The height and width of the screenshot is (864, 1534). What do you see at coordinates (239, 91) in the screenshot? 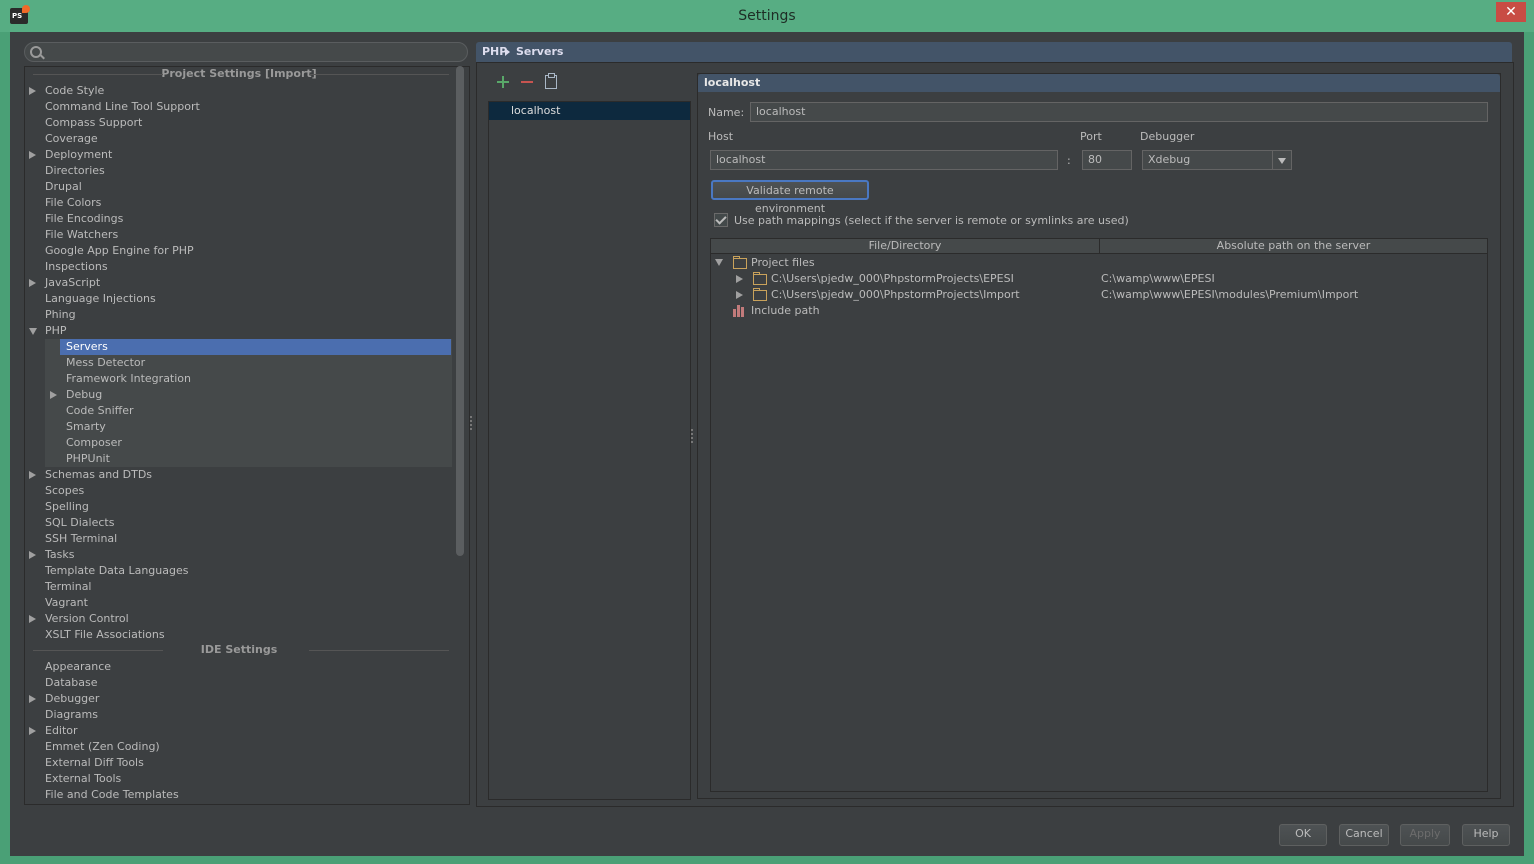
I see `tree-item-code-style: Code Style` at bounding box center [239, 91].